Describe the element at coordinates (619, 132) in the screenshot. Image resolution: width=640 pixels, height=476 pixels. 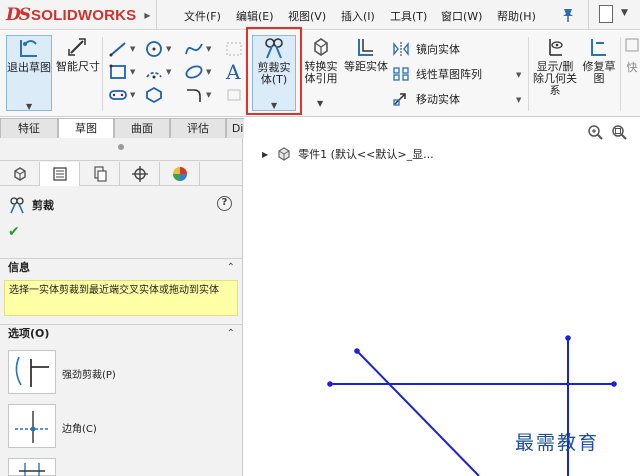
I see `zoom-to-area-icon` at that location.